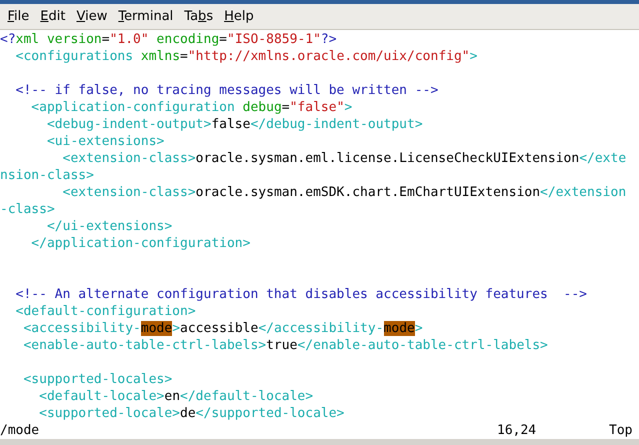  What do you see at coordinates (222, 328) in the screenshot?
I see `code-line: <accessibility-mode>accessible</accessibility-mode>` at bounding box center [222, 328].